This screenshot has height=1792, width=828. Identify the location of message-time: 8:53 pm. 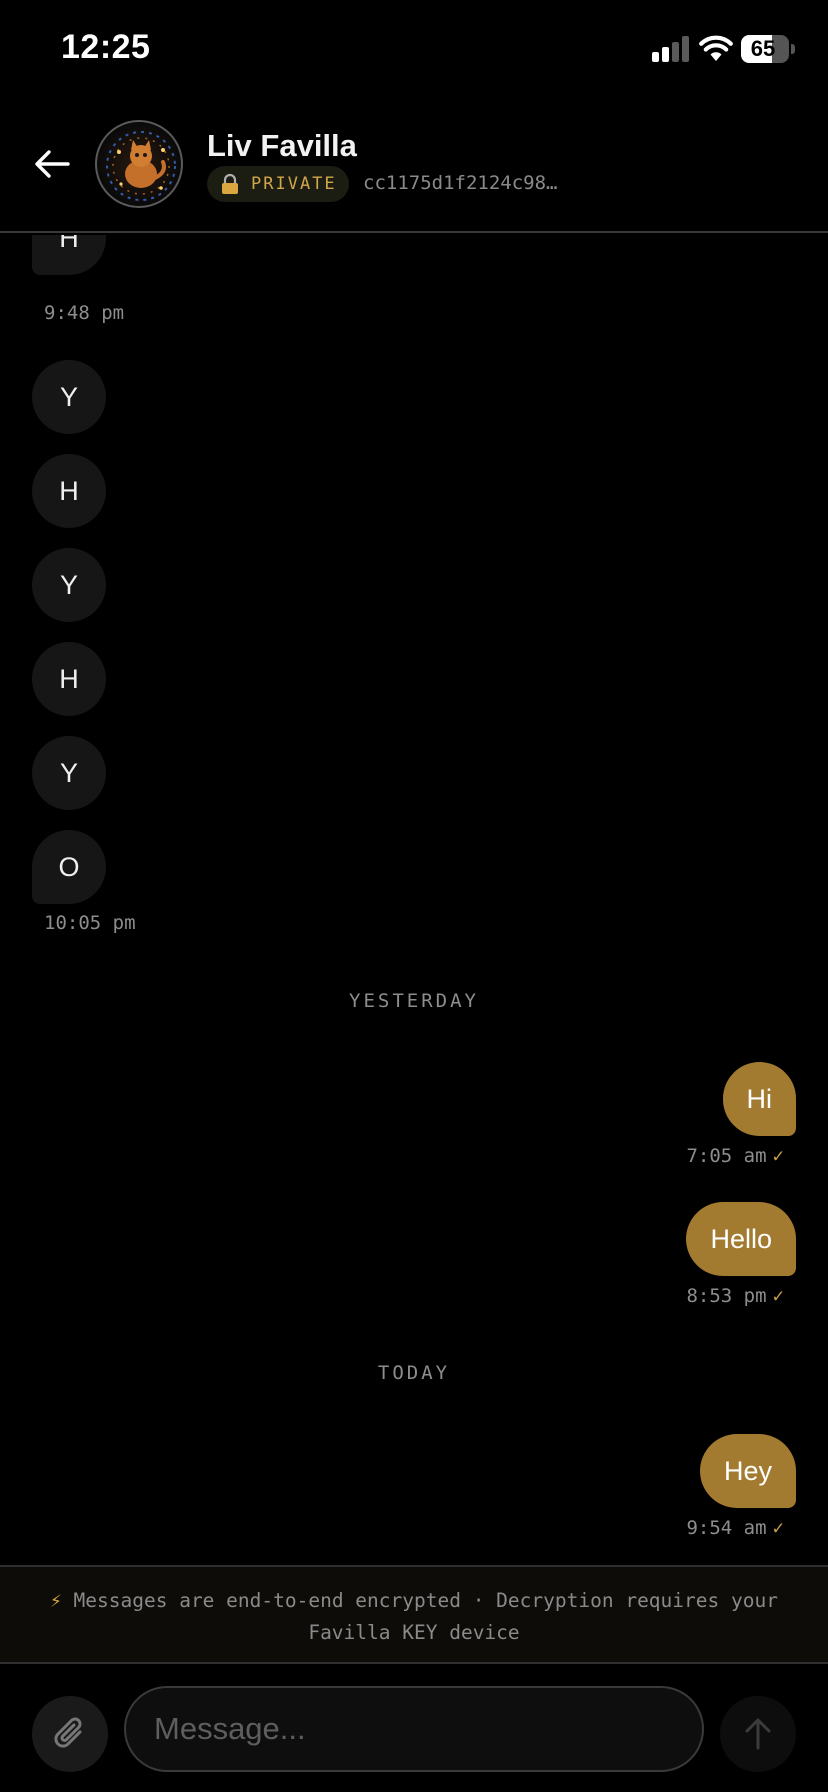
(726, 1296).